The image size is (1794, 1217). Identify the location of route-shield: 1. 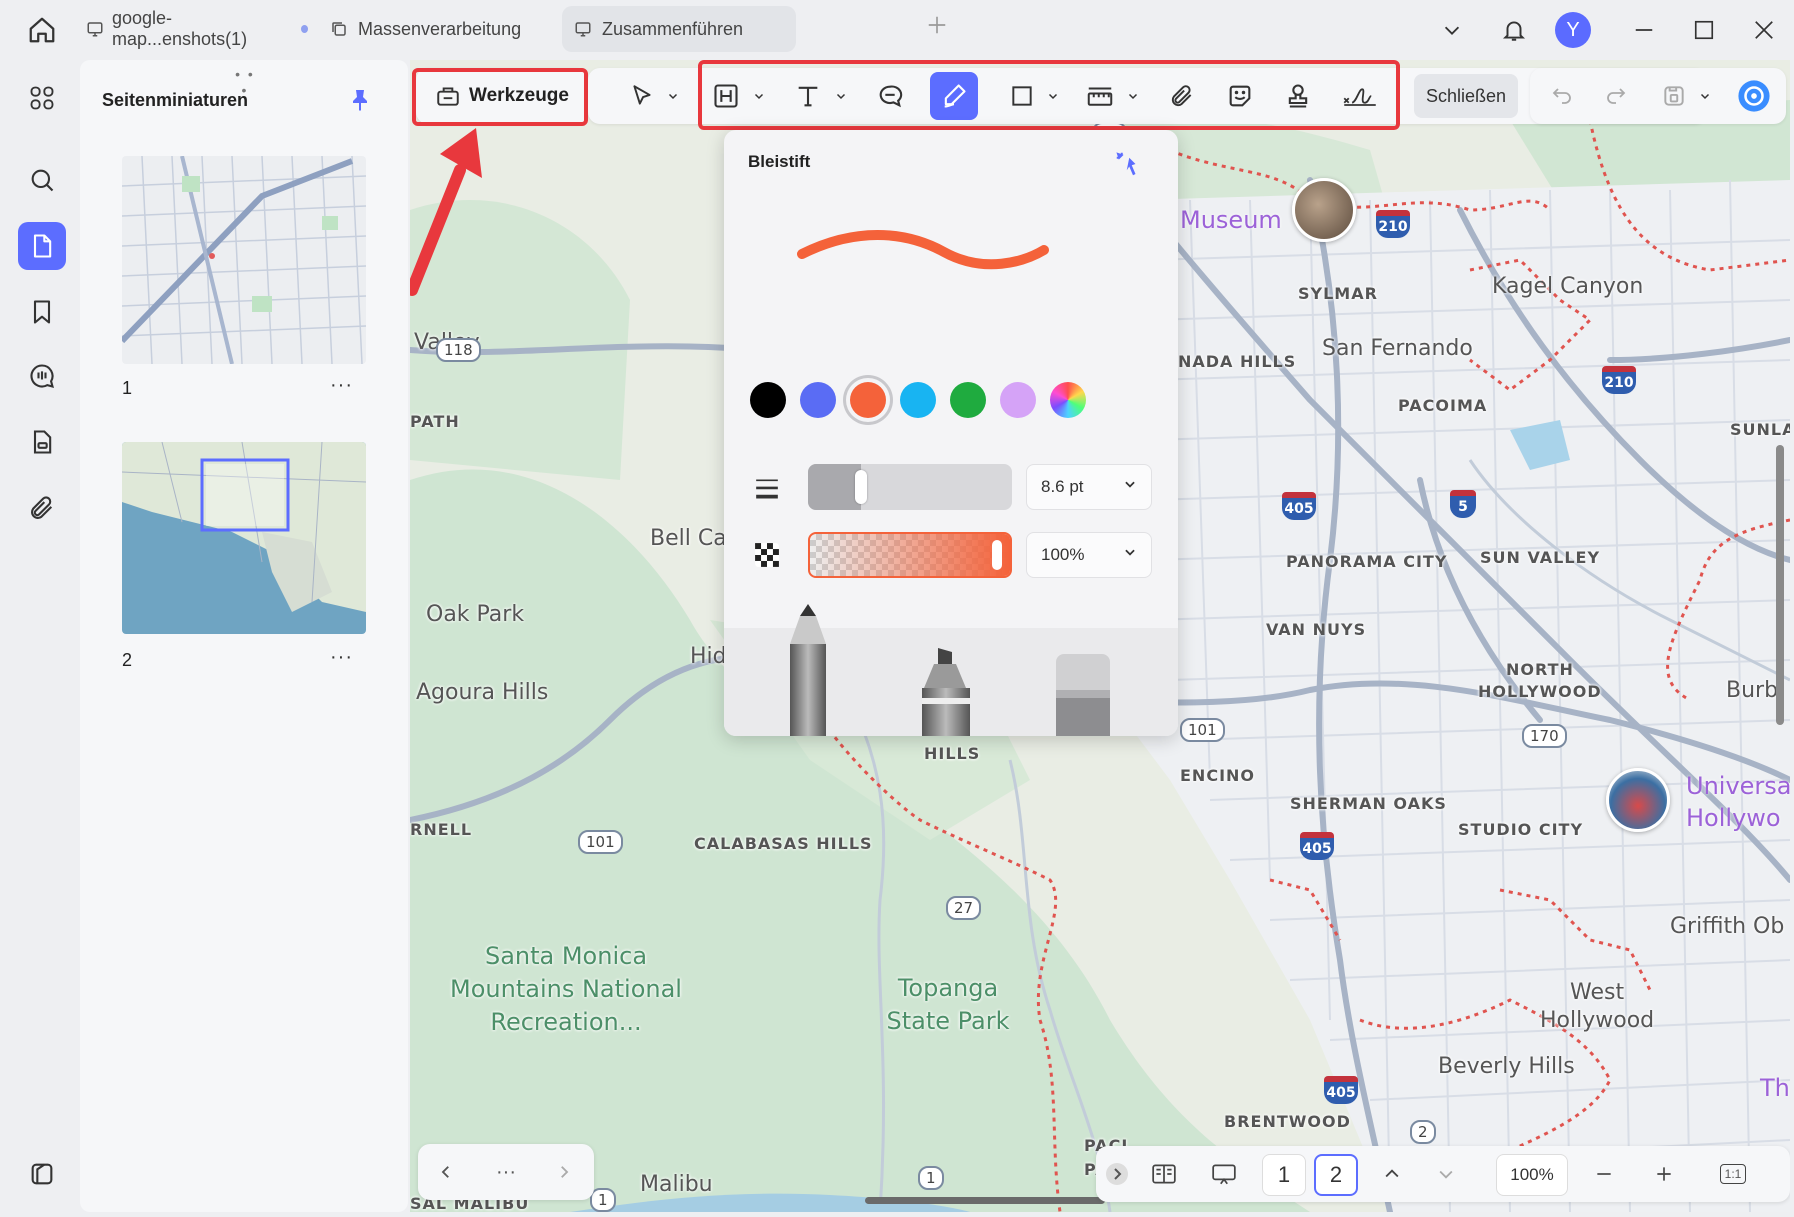
(931, 1178).